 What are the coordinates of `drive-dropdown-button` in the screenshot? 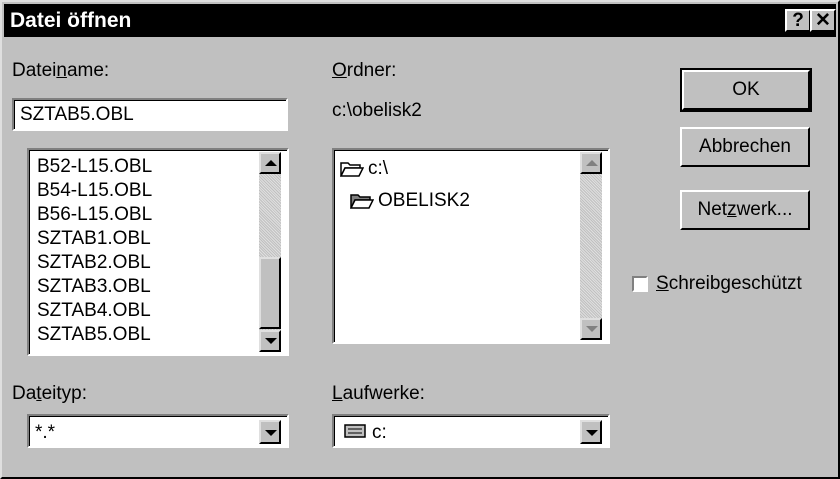 It's located at (591, 432).